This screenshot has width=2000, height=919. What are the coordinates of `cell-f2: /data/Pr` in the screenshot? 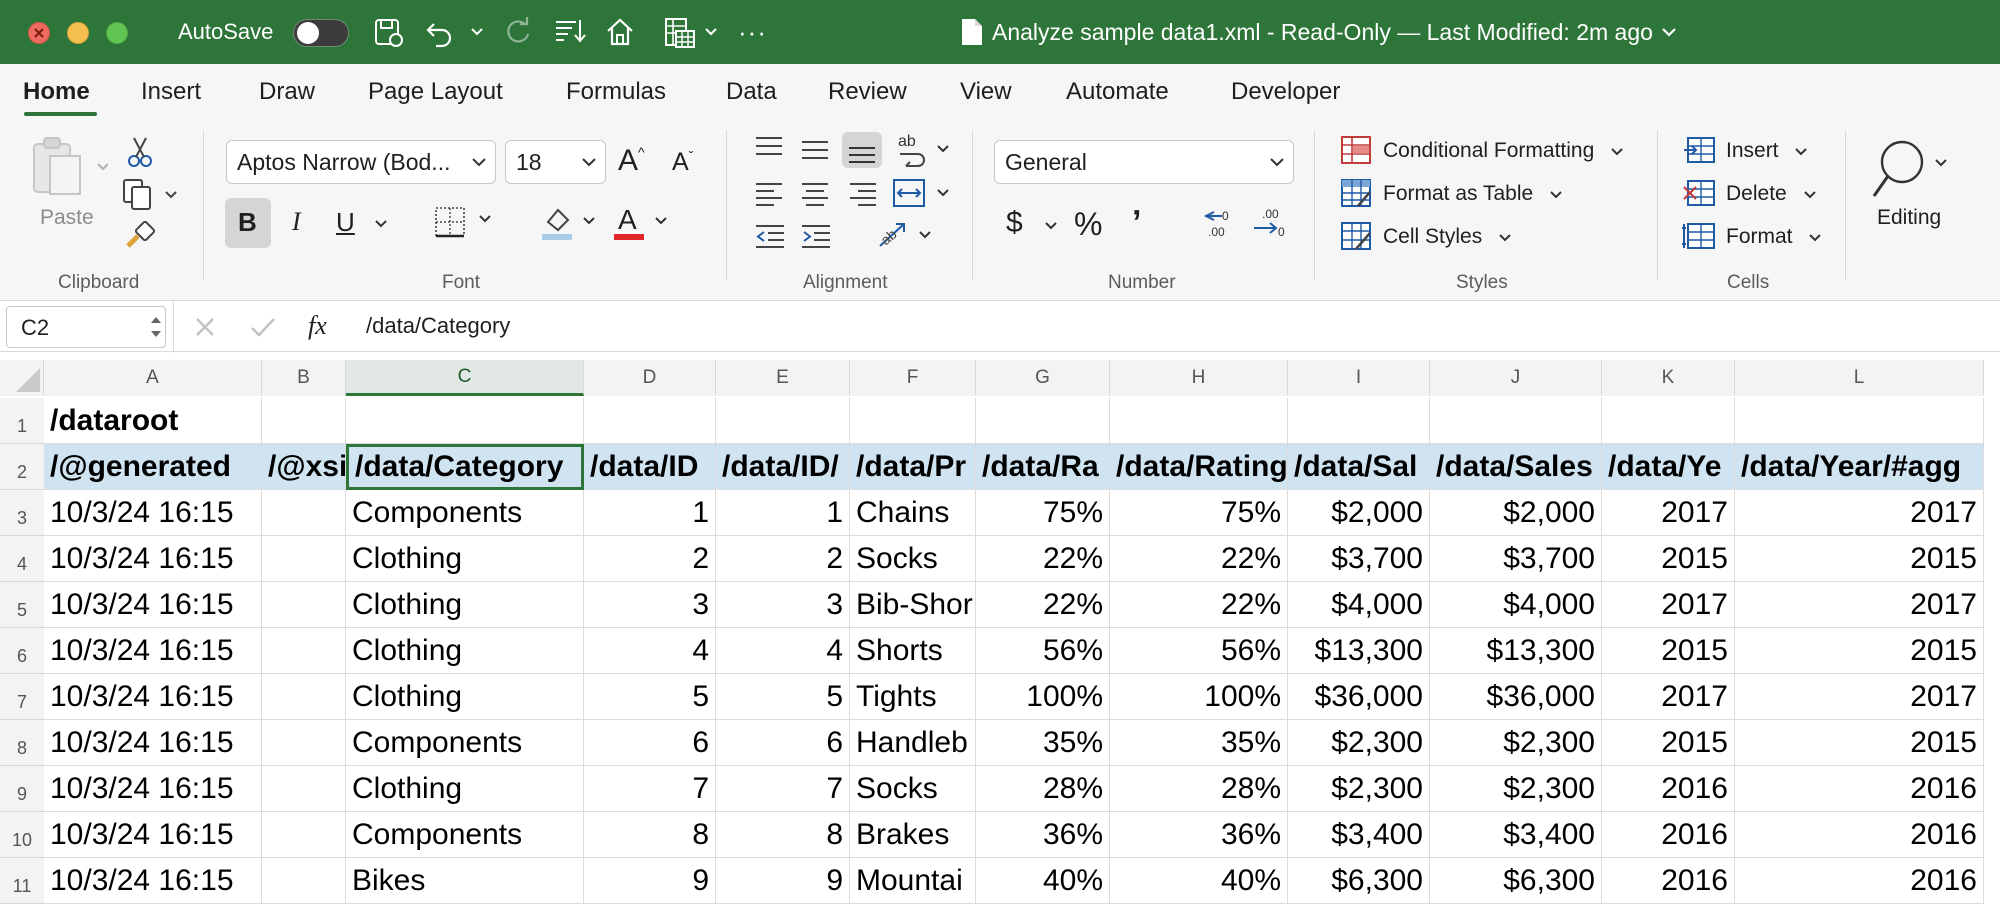 It's located at (913, 467).